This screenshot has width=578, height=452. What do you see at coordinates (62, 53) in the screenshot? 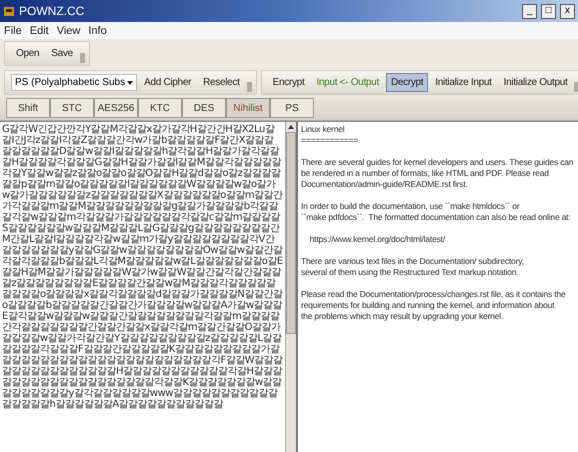
I see `toolbar-button: Save` at bounding box center [62, 53].